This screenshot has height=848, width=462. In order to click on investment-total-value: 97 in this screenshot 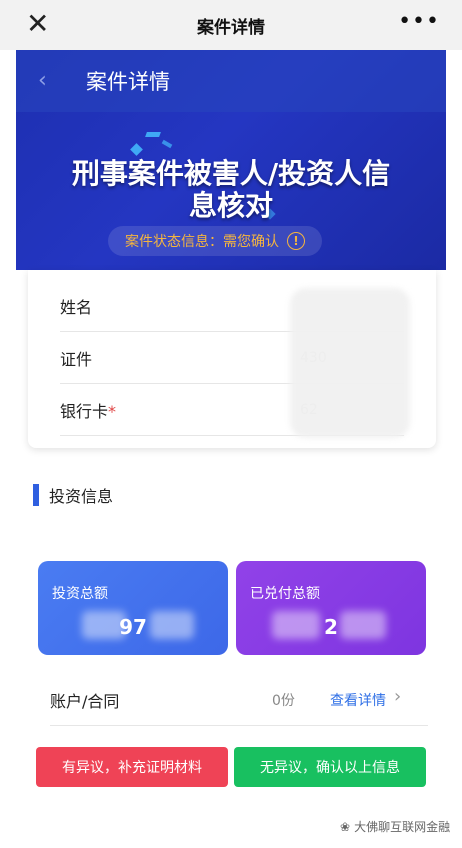, I will do `click(133, 627)`.